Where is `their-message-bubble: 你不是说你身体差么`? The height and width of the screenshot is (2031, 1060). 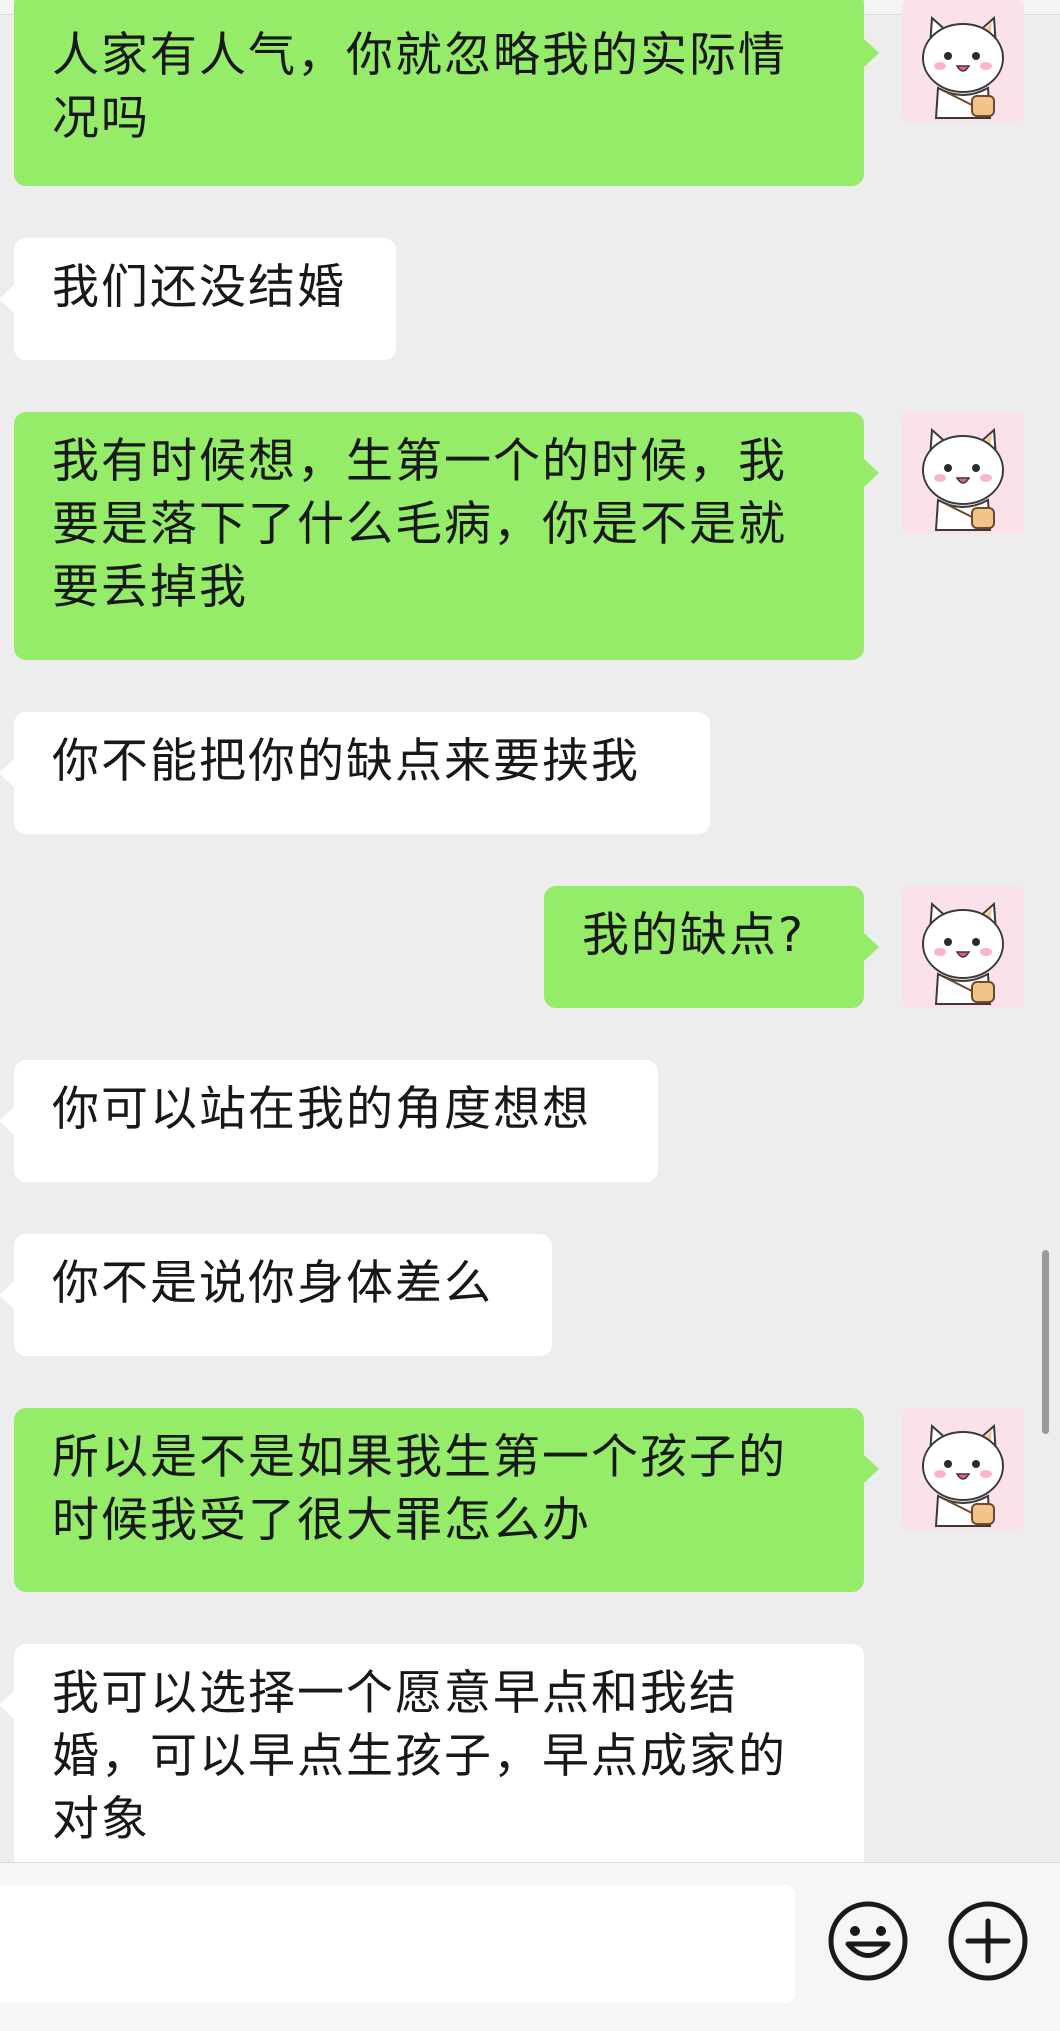 their-message-bubble: 你不是说你身体差么 is located at coordinates (276, 1295).